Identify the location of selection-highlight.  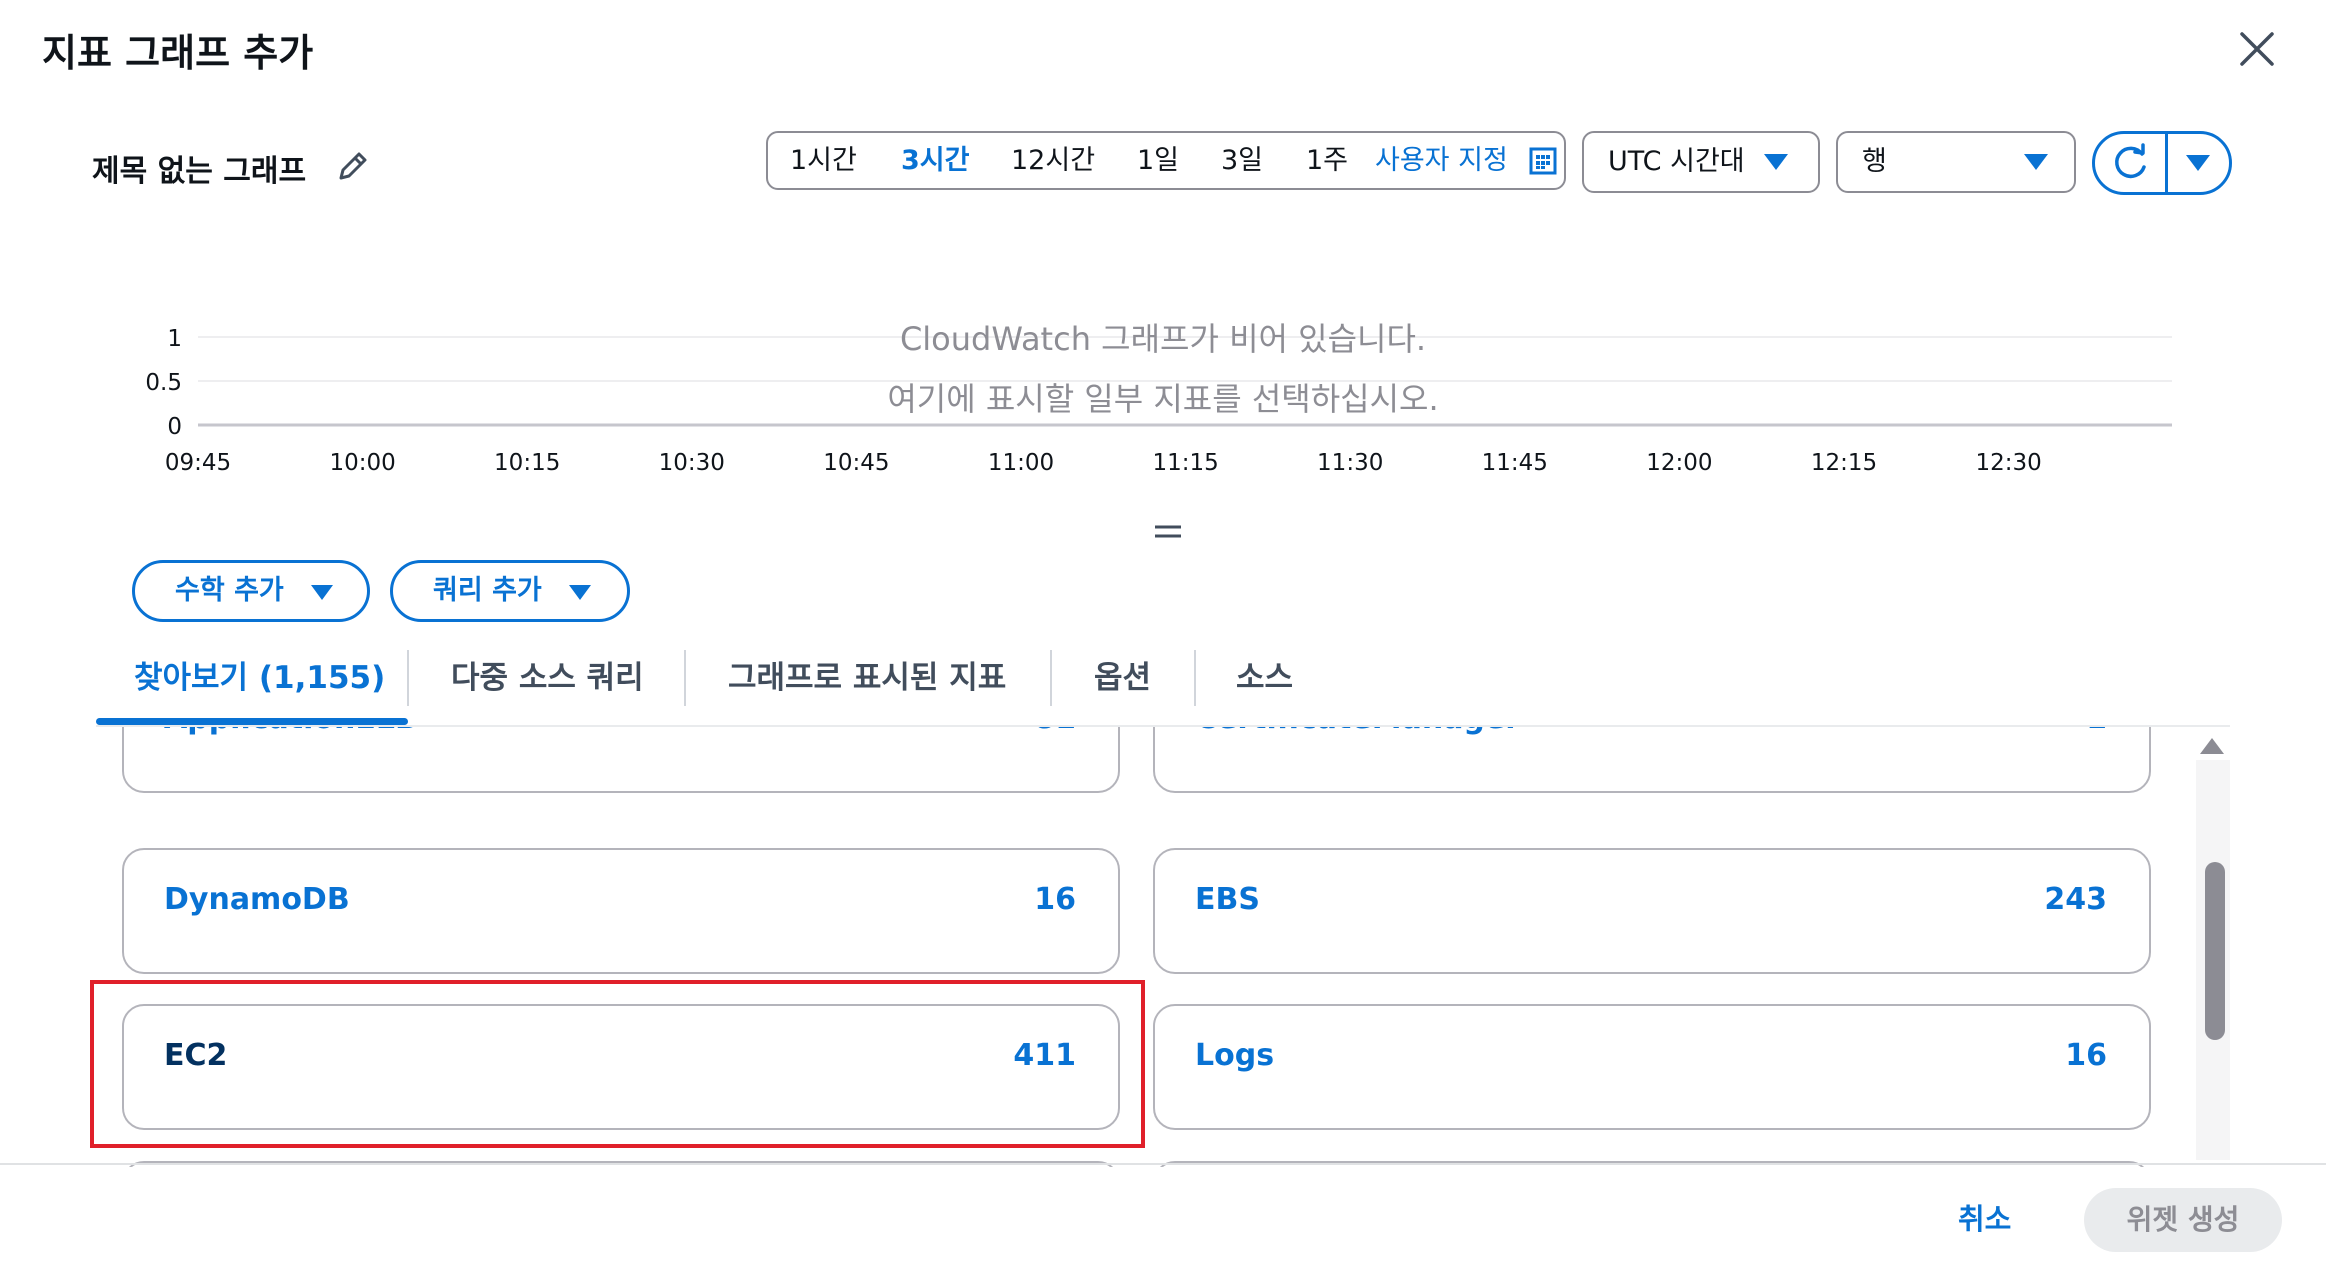
(617, 1064).